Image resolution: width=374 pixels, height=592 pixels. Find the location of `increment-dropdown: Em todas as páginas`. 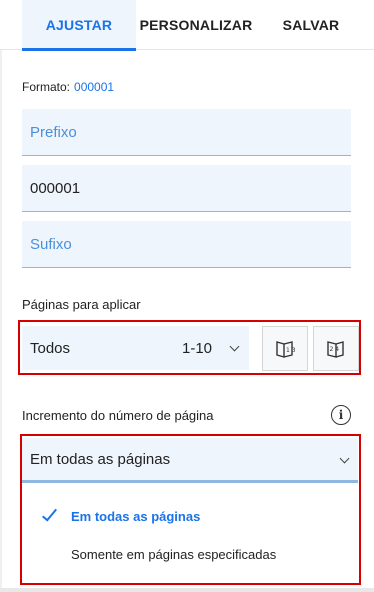

increment-dropdown: Em todas as páginas is located at coordinates (190, 460).